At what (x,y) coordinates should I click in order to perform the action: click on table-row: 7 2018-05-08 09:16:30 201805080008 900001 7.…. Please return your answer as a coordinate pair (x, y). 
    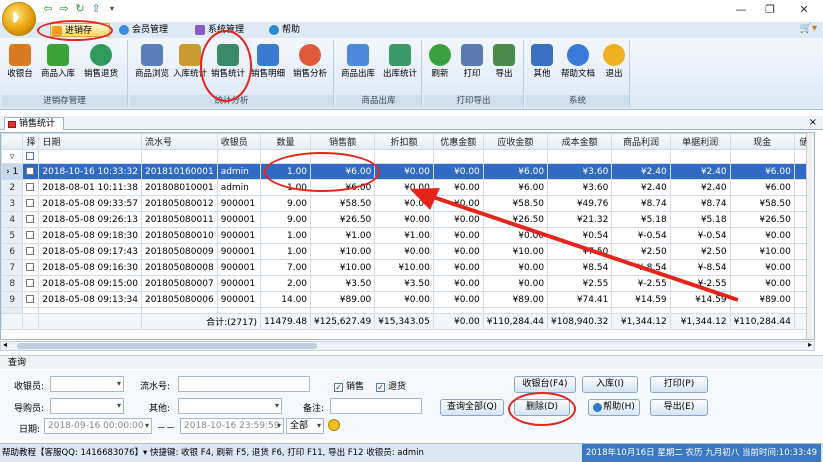
    Looking at the image, I should click on (407, 267).